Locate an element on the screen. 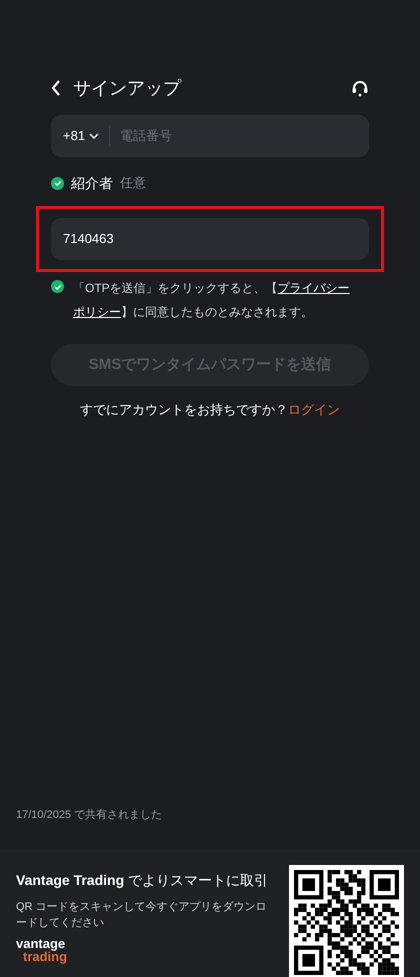  phone-input: 電話番号 is located at coordinates (220, 136).